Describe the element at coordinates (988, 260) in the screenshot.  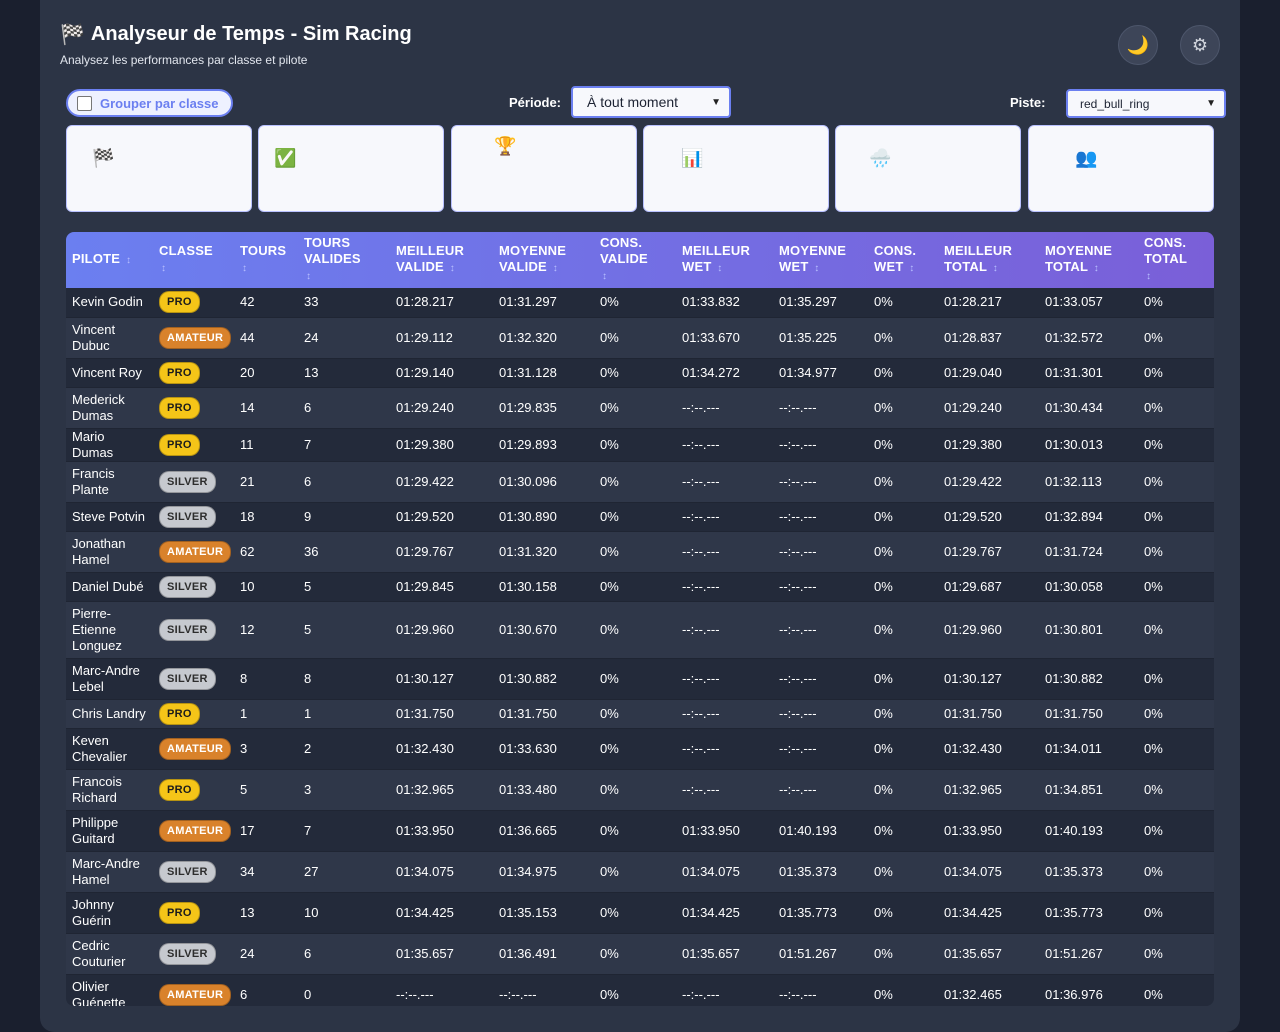
I see `column-header: Meilleur total ↕` at that location.